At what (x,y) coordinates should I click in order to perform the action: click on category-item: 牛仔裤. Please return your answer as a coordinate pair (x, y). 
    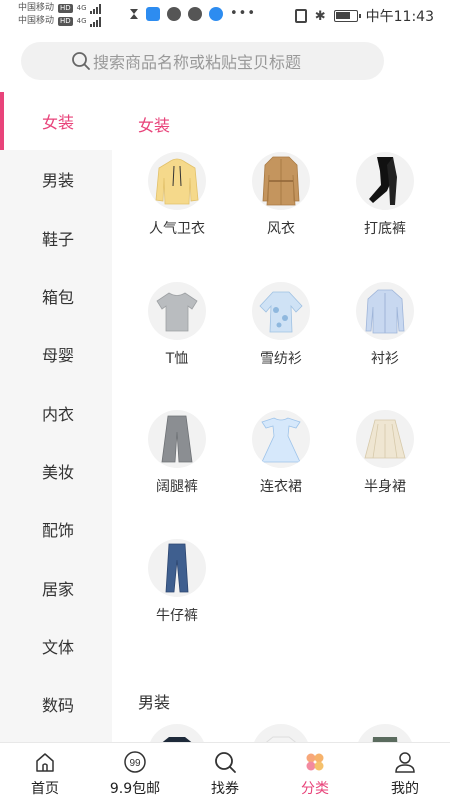
    Looking at the image, I should click on (177, 582).